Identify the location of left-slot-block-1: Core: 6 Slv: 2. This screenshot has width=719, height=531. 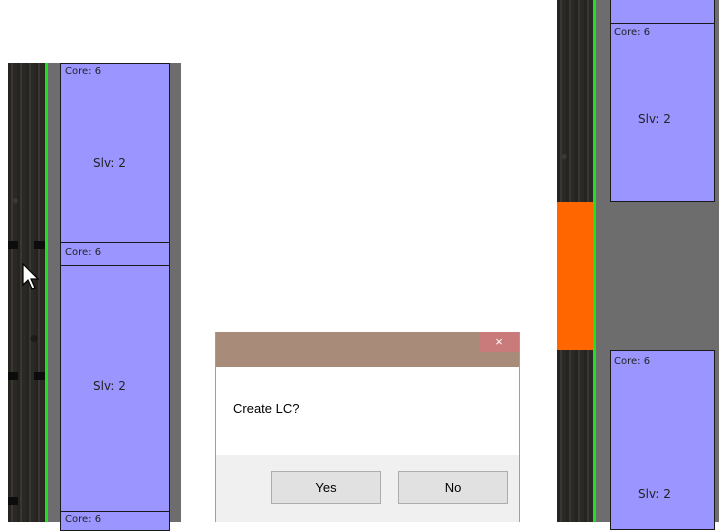
(115, 153).